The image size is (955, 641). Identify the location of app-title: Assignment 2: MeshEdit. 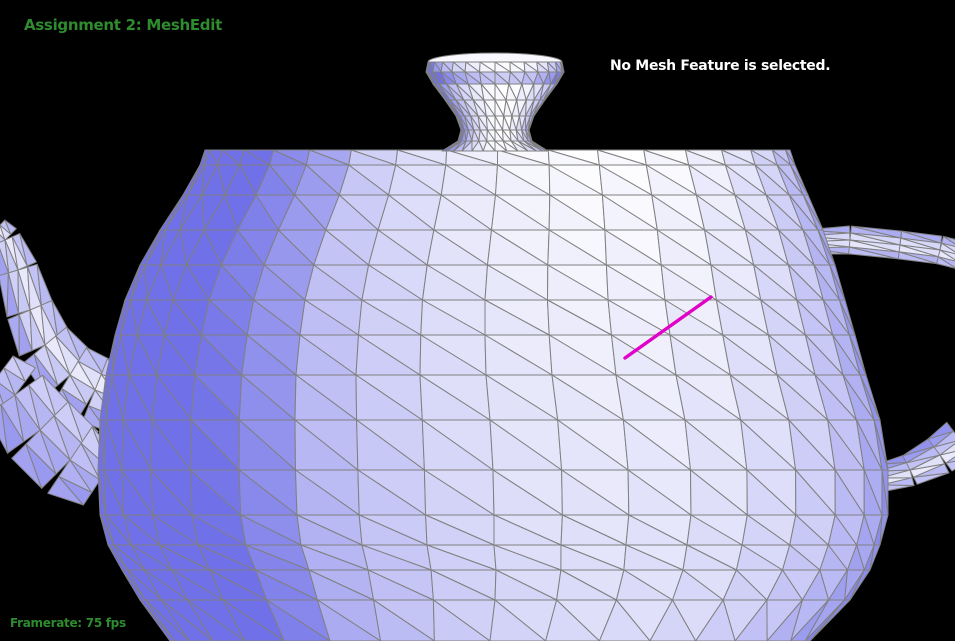
(123, 25).